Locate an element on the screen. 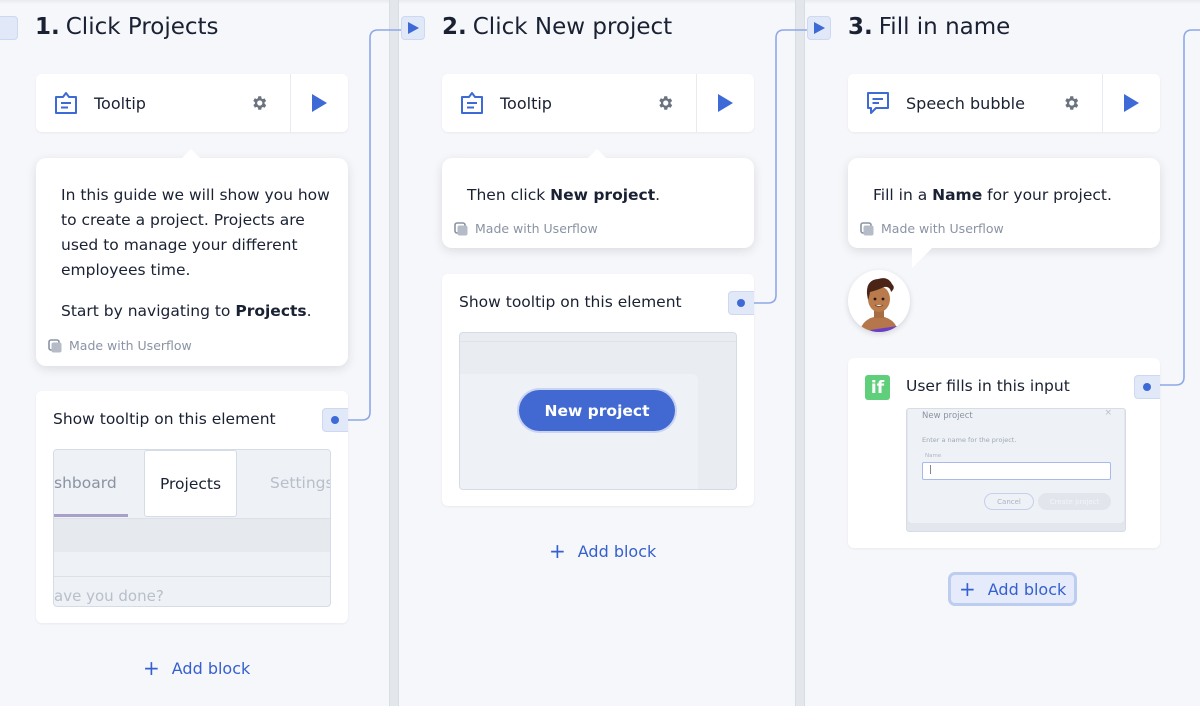 The image size is (1200, 706). name-input-highlight: | is located at coordinates (1016, 471).